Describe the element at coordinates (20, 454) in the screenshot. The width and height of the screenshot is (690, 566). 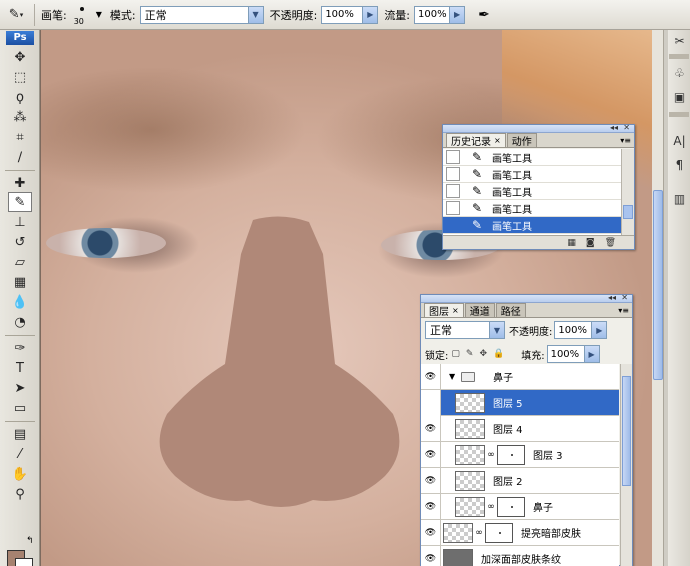
I see `eyedropper-tool-icon: ⁄` at that location.